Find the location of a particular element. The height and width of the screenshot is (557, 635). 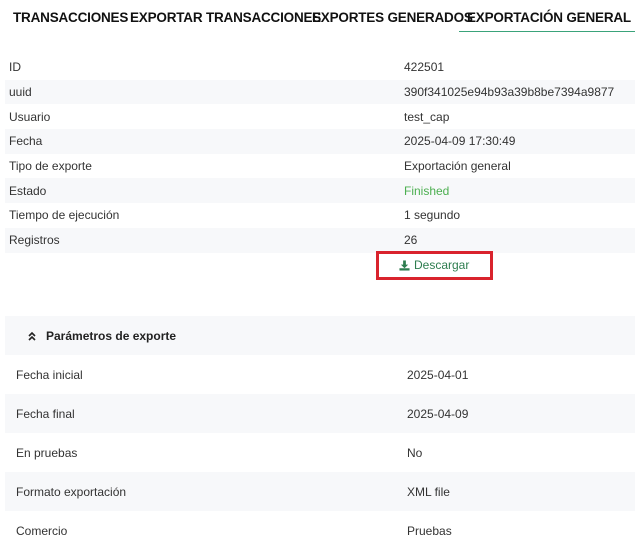

detail-row-registros: Registros 26 is located at coordinates (320, 240).